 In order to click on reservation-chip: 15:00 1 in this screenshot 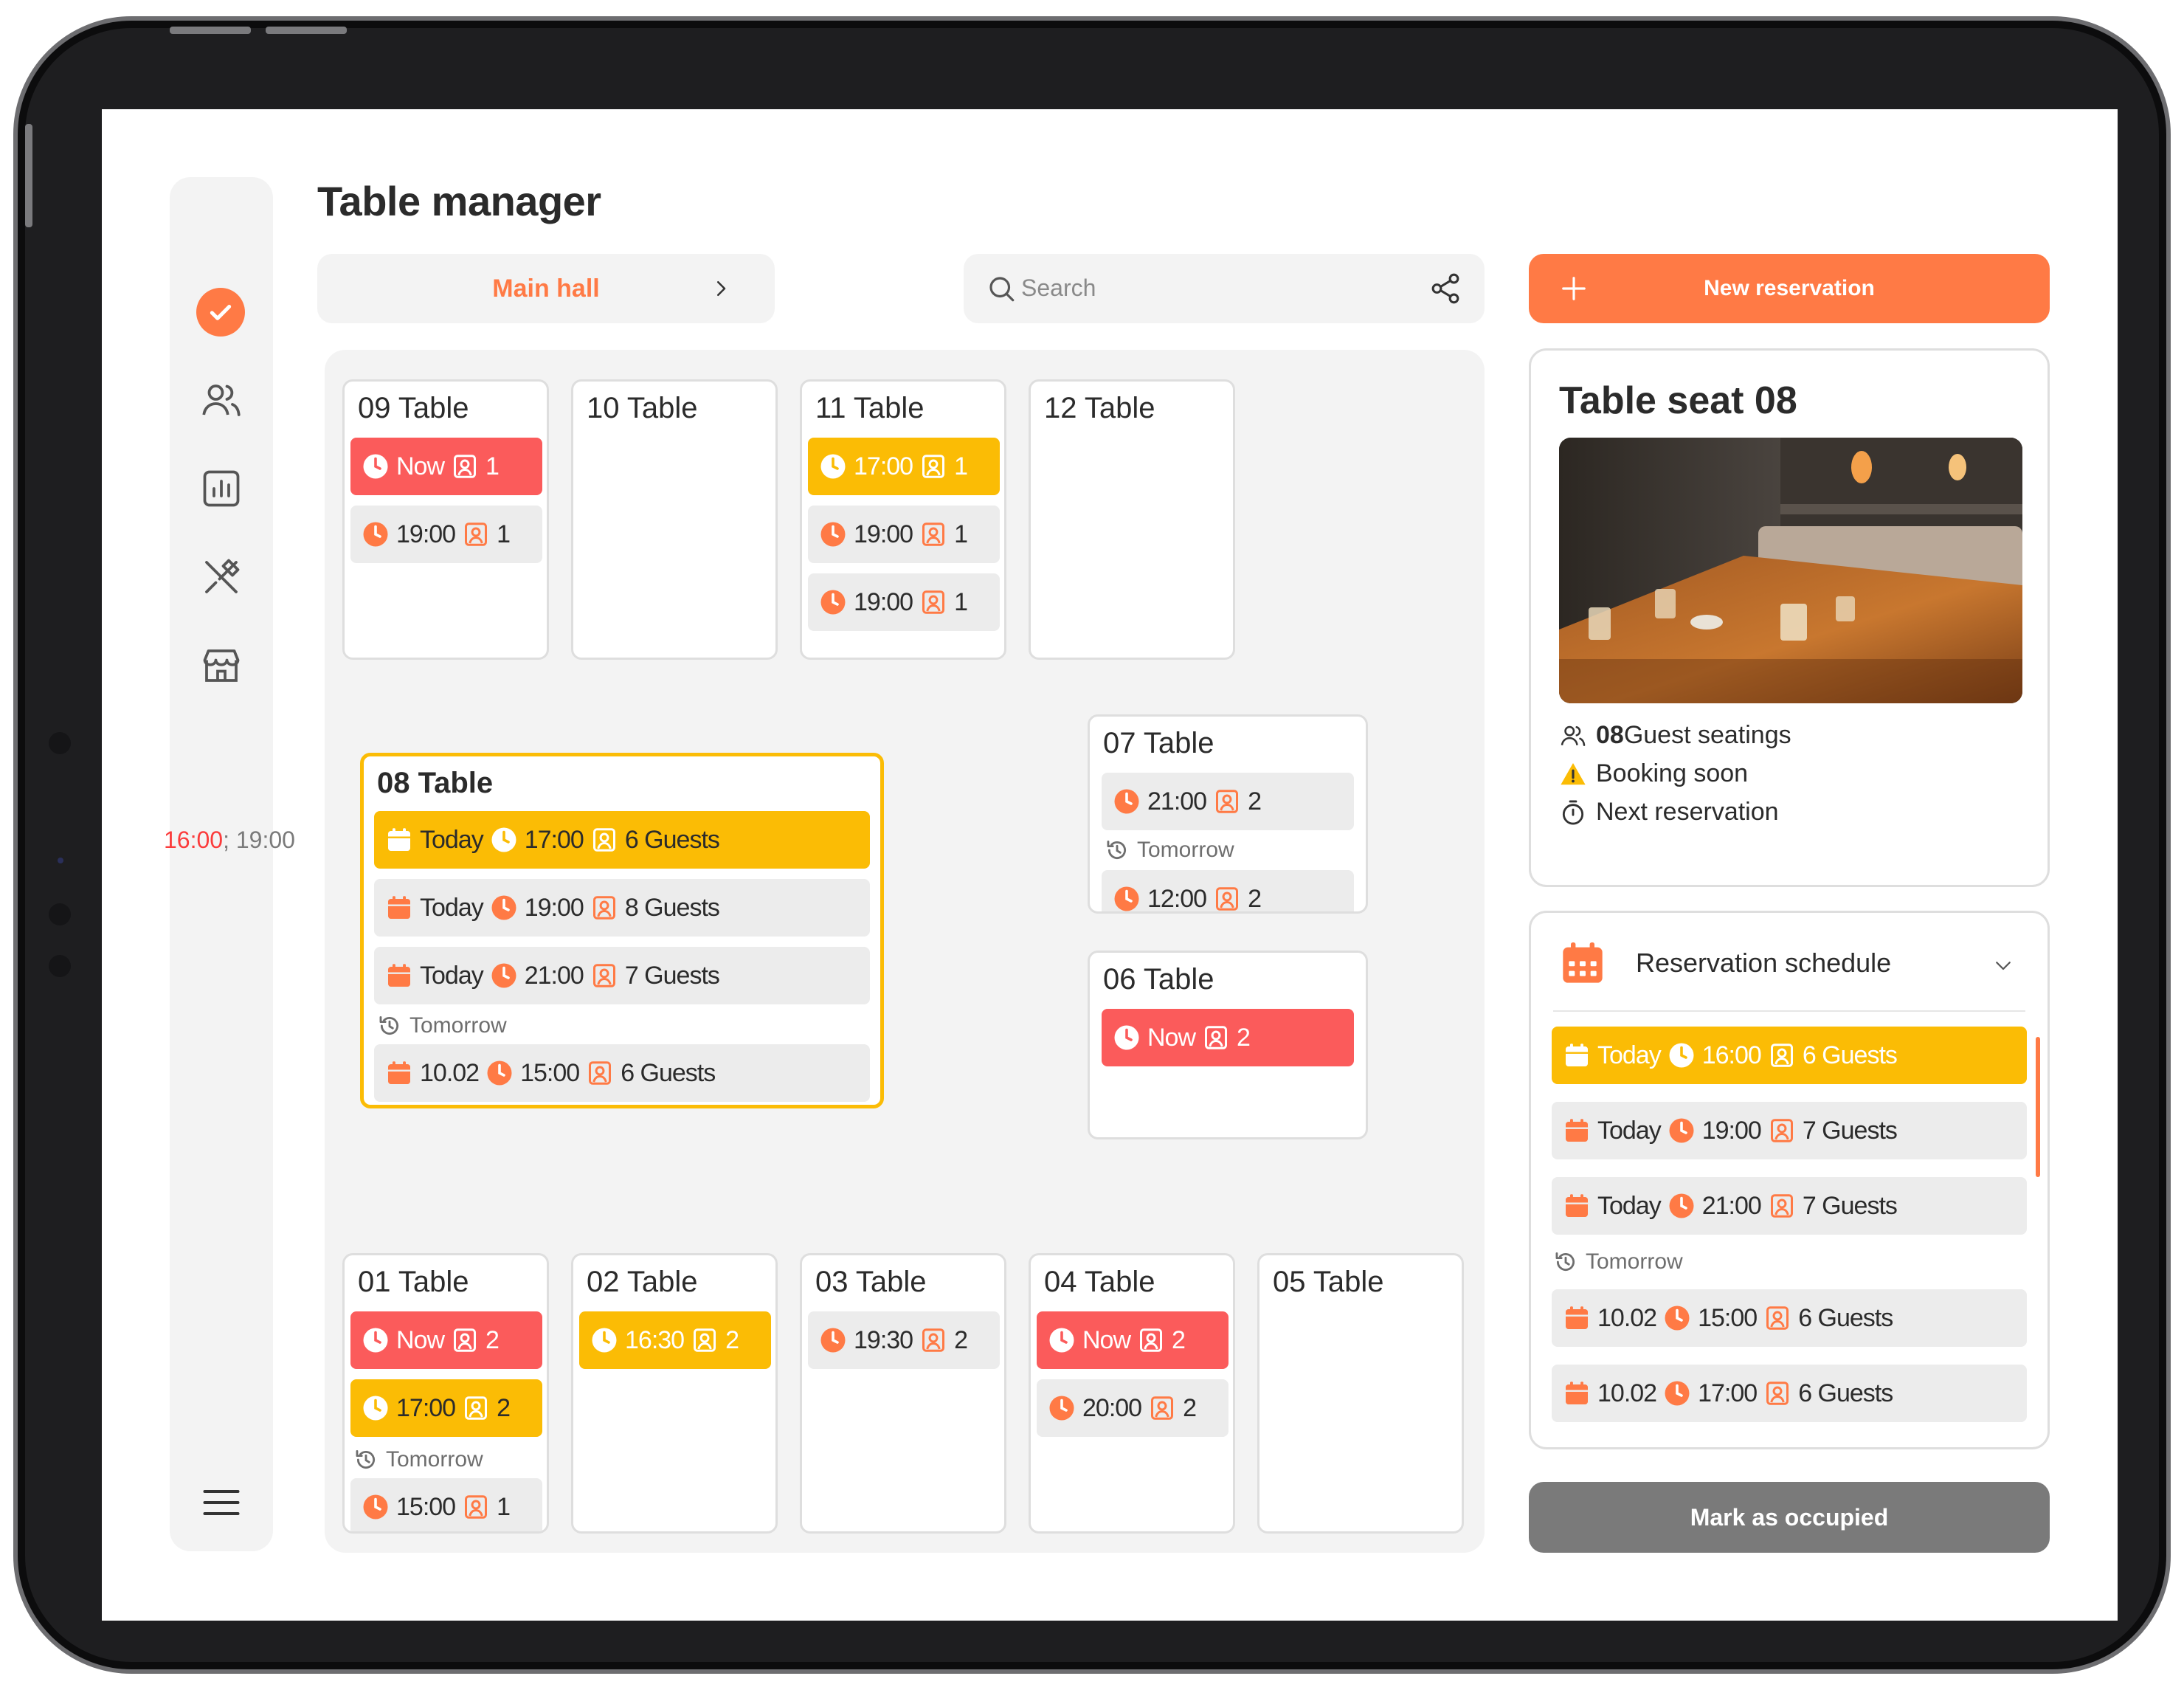, I will do `click(446, 1505)`.